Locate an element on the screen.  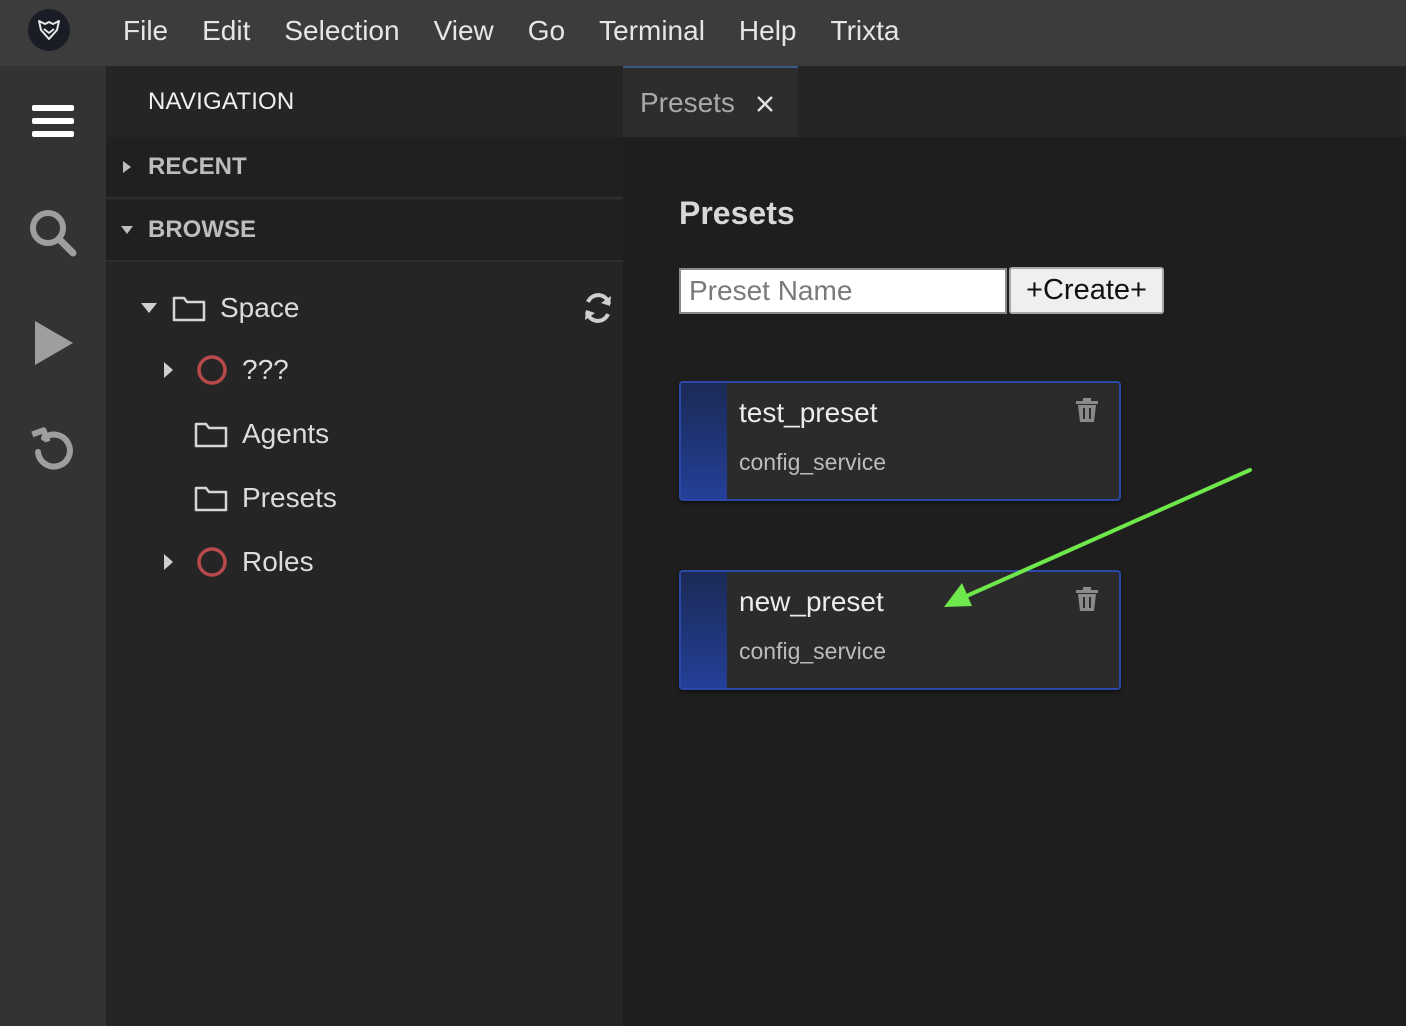
tab-presets: Presets is located at coordinates (710, 101).